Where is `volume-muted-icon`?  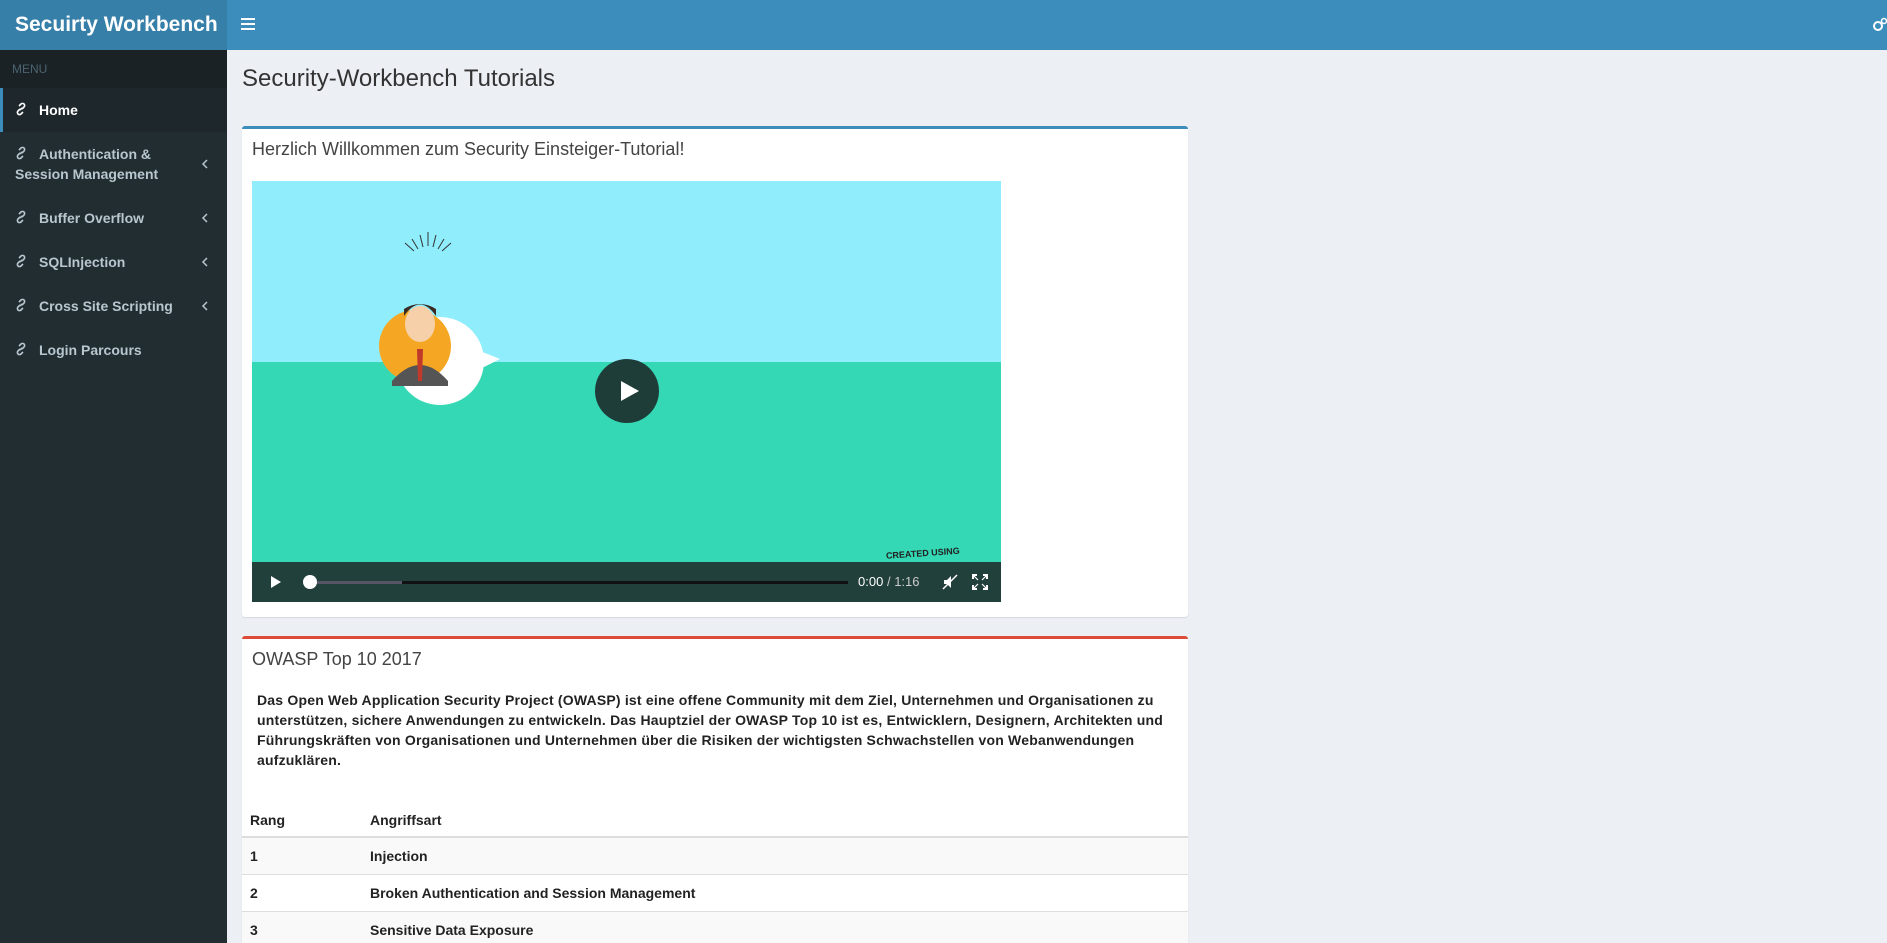
volume-muted-icon is located at coordinates (950, 582).